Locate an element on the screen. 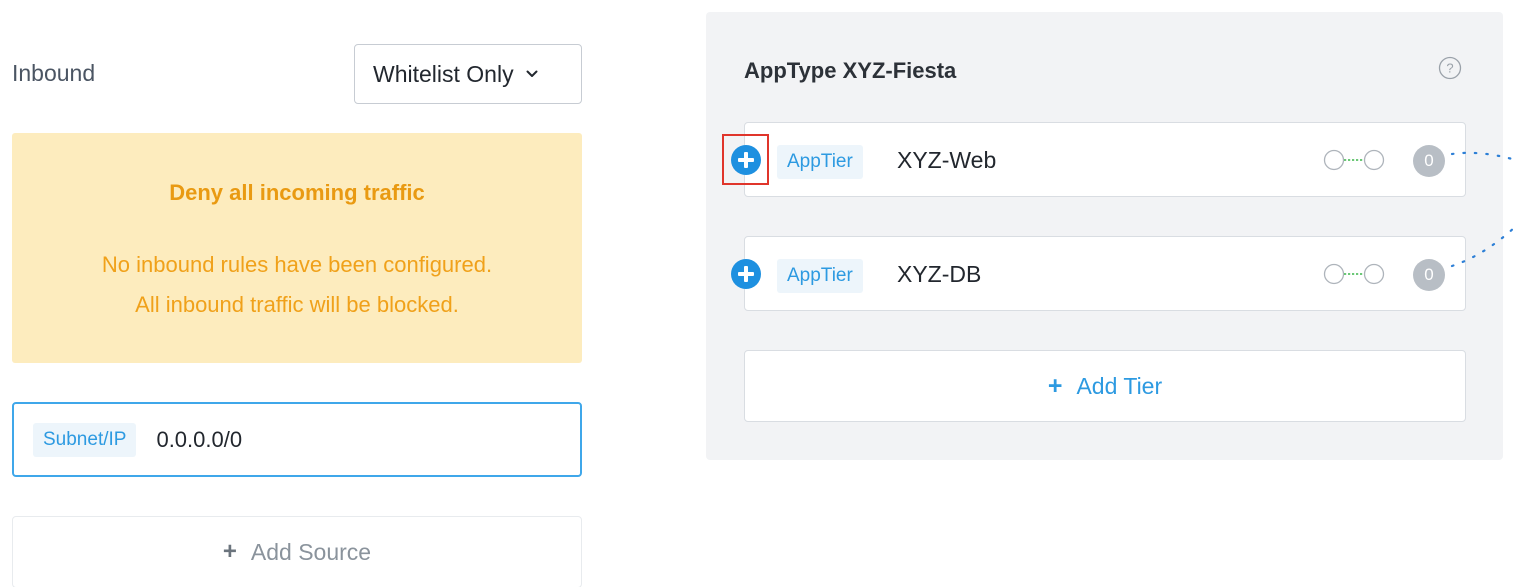 This screenshot has height=587, width=1516. source-entry: Subnet/IP 0.0.0.0/0 is located at coordinates (297, 439).